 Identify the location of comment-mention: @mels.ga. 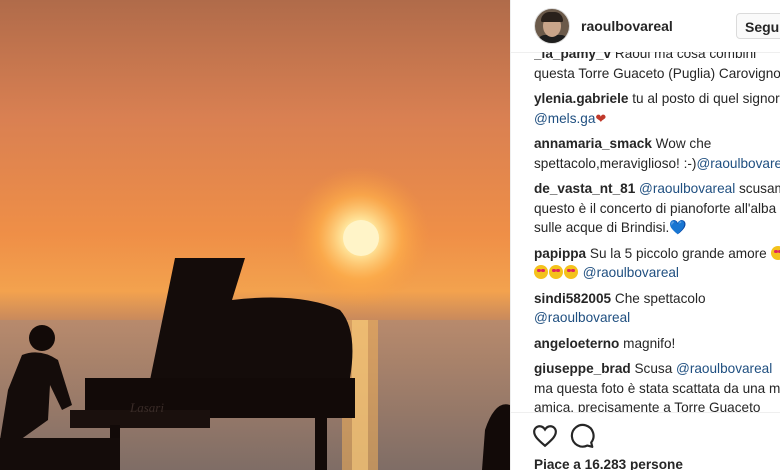
(564, 118).